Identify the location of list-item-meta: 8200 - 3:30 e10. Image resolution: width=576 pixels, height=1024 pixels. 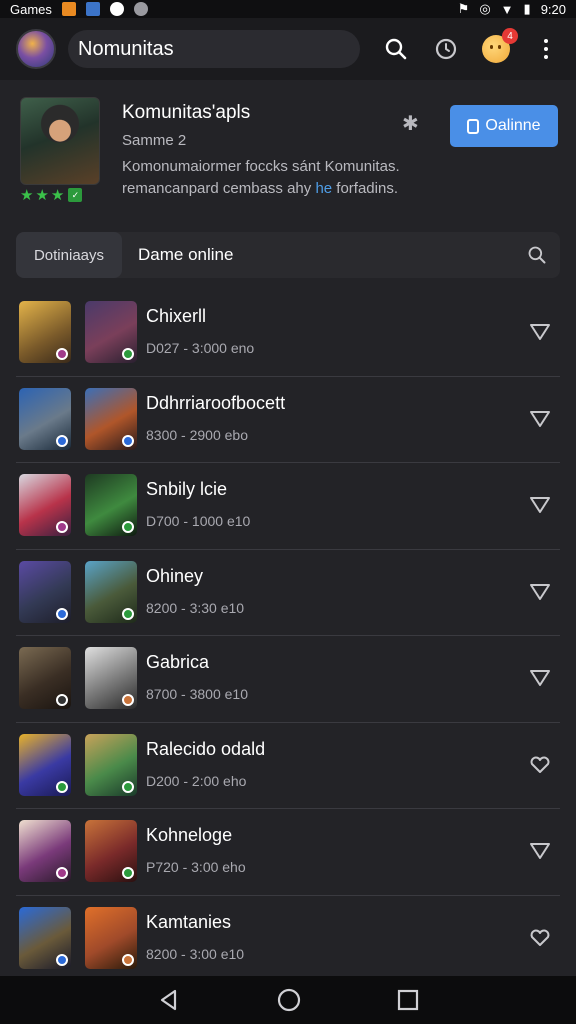
(195, 607).